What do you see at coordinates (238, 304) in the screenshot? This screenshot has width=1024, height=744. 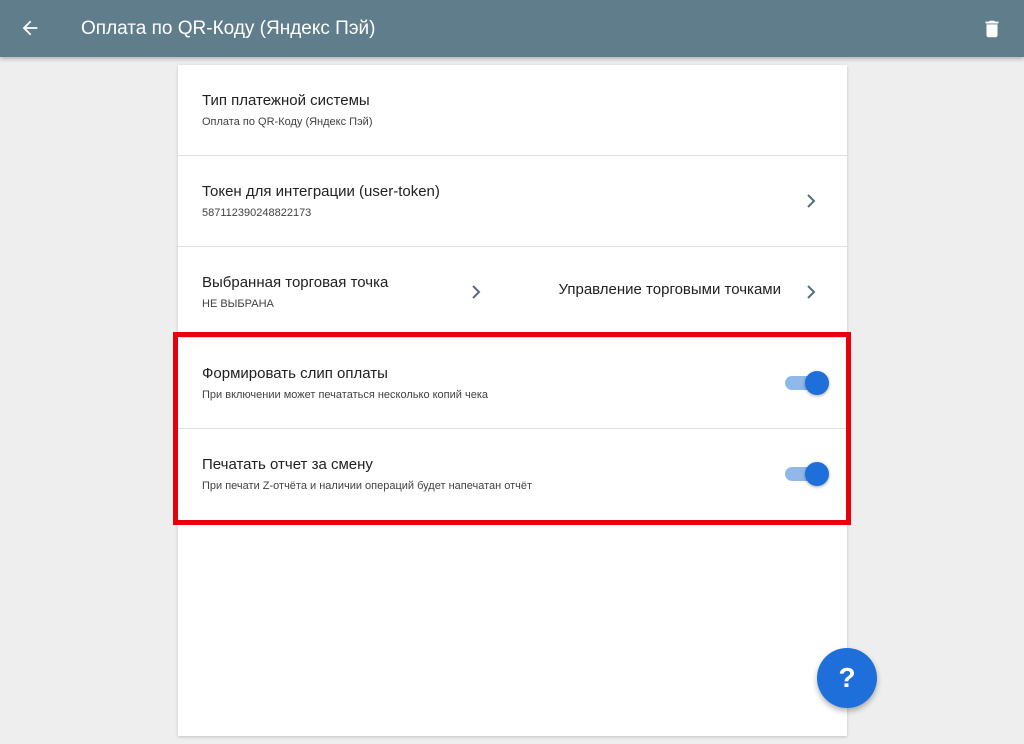 I see `outlet-value: НЕ ВЫБРАНА` at bounding box center [238, 304].